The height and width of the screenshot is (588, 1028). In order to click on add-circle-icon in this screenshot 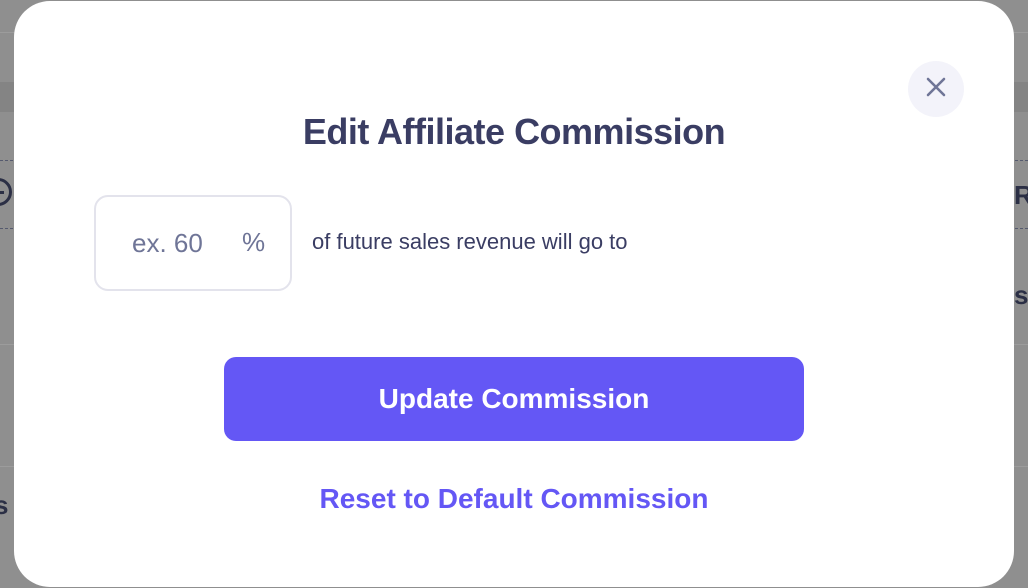, I will do `click(6, 192)`.